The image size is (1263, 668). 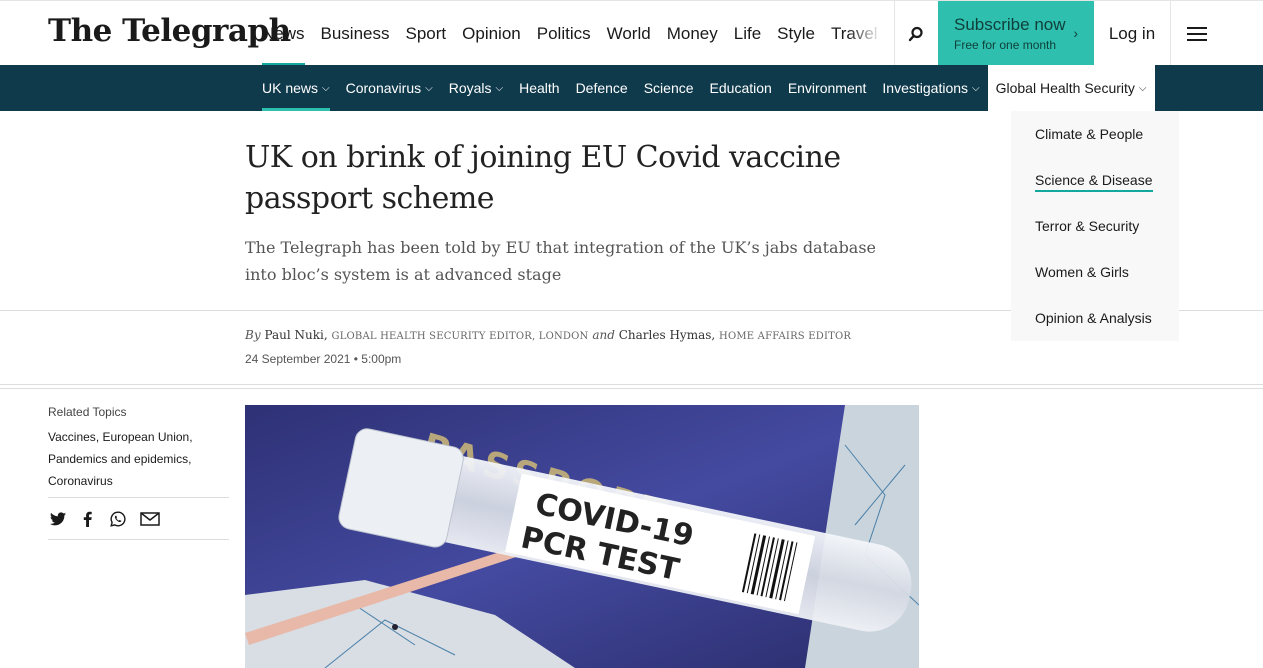 What do you see at coordinates (389, 88) in the screenshot?
I see `subnav-coronavirus: Coronavirus ⌵` at bounding box center [389, 88].